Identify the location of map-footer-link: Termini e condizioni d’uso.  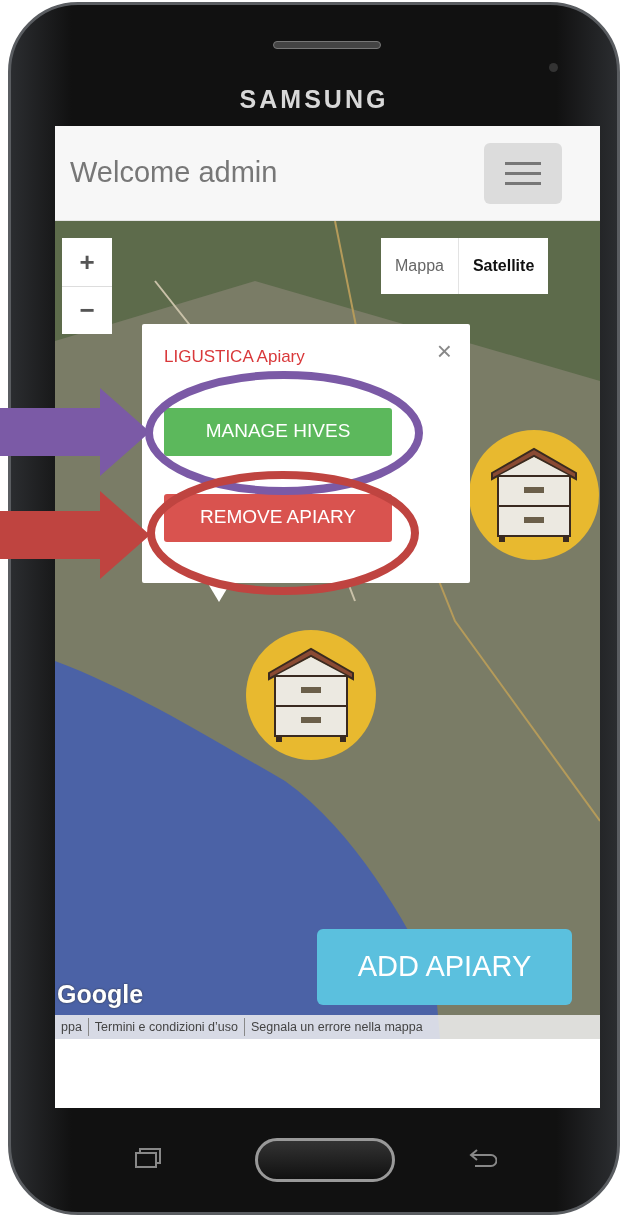
(165, 1027).